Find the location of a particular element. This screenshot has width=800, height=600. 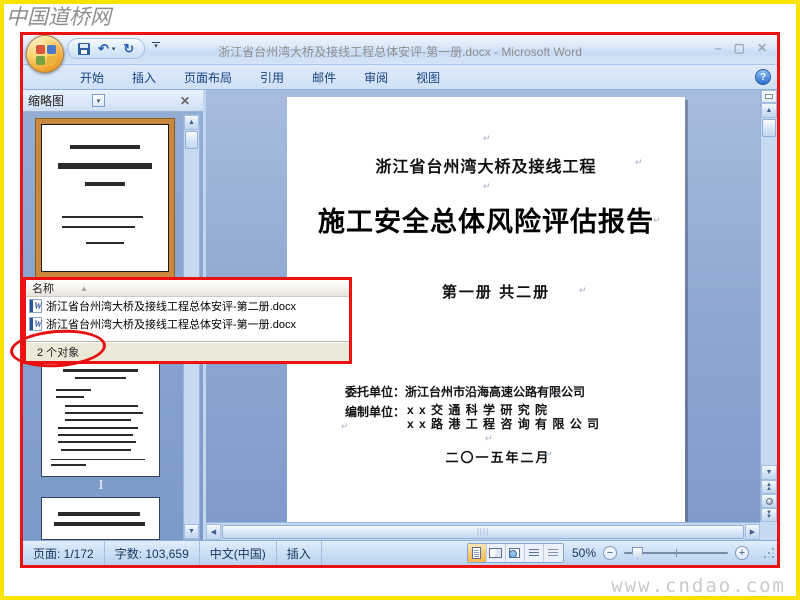

scroll-left-icon: ◀ is located at coordinates (213, 531).